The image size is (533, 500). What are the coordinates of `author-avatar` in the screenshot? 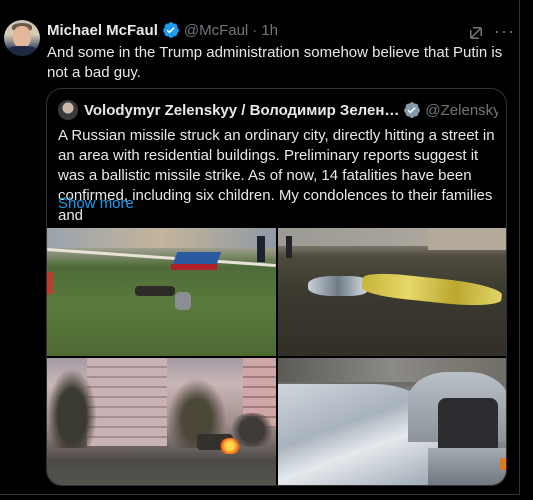 It's located at (22, 38).